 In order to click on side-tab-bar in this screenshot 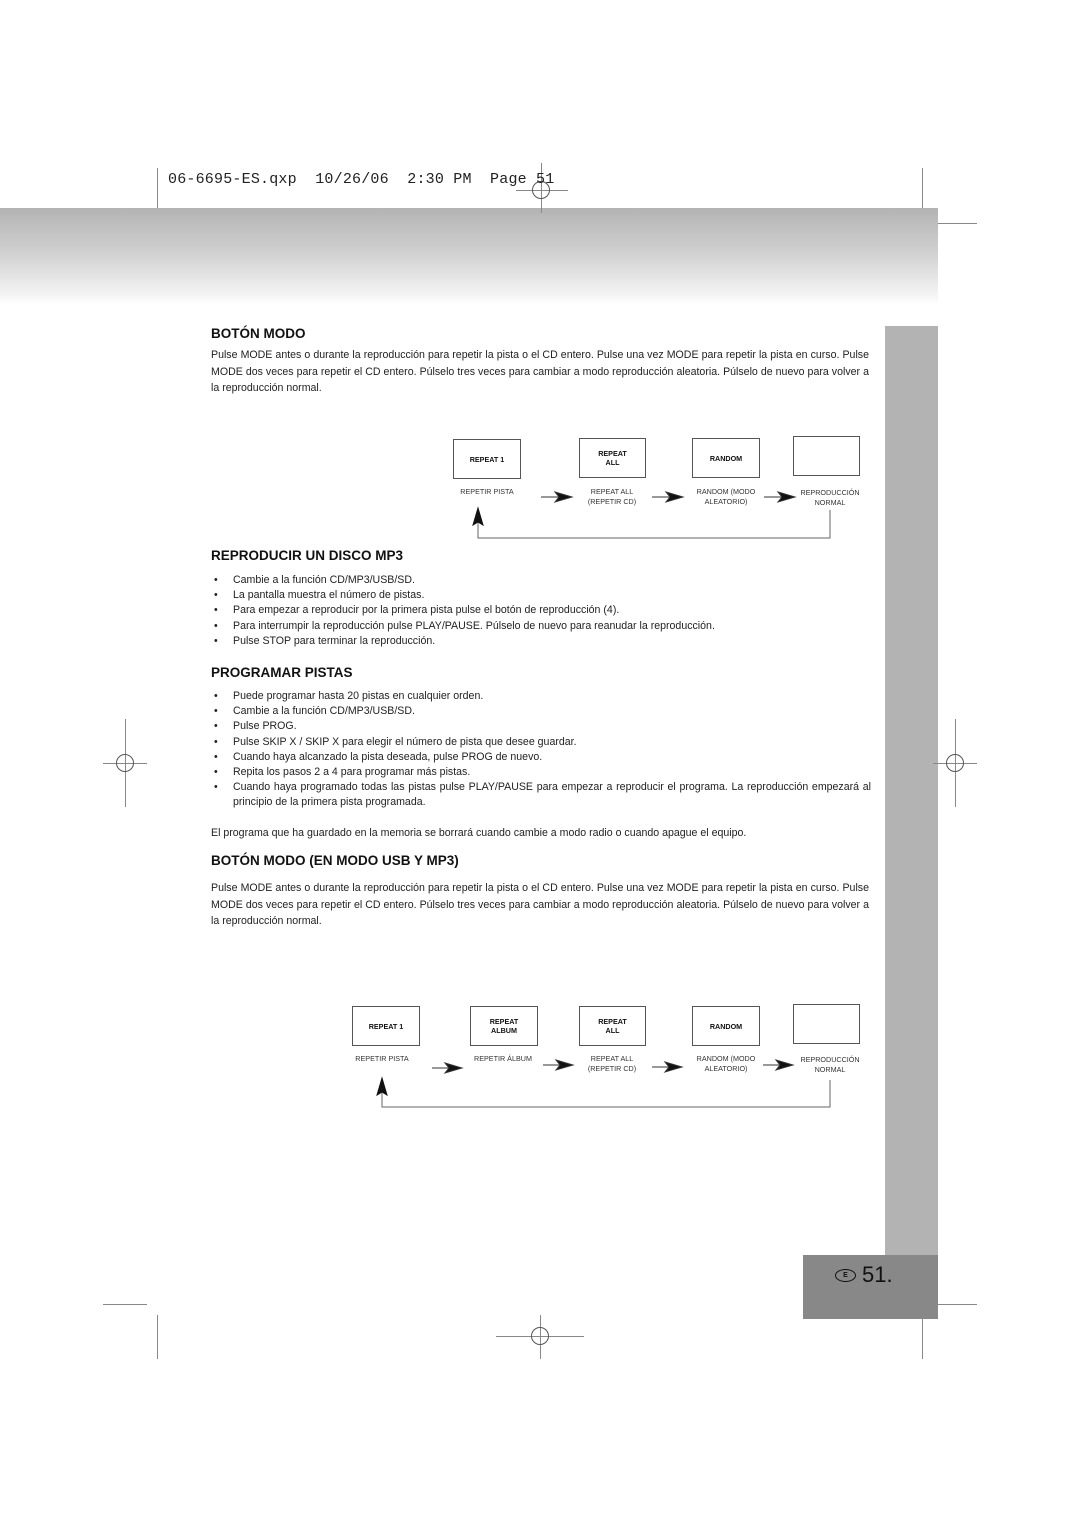, I will do `click(911, 791)`.